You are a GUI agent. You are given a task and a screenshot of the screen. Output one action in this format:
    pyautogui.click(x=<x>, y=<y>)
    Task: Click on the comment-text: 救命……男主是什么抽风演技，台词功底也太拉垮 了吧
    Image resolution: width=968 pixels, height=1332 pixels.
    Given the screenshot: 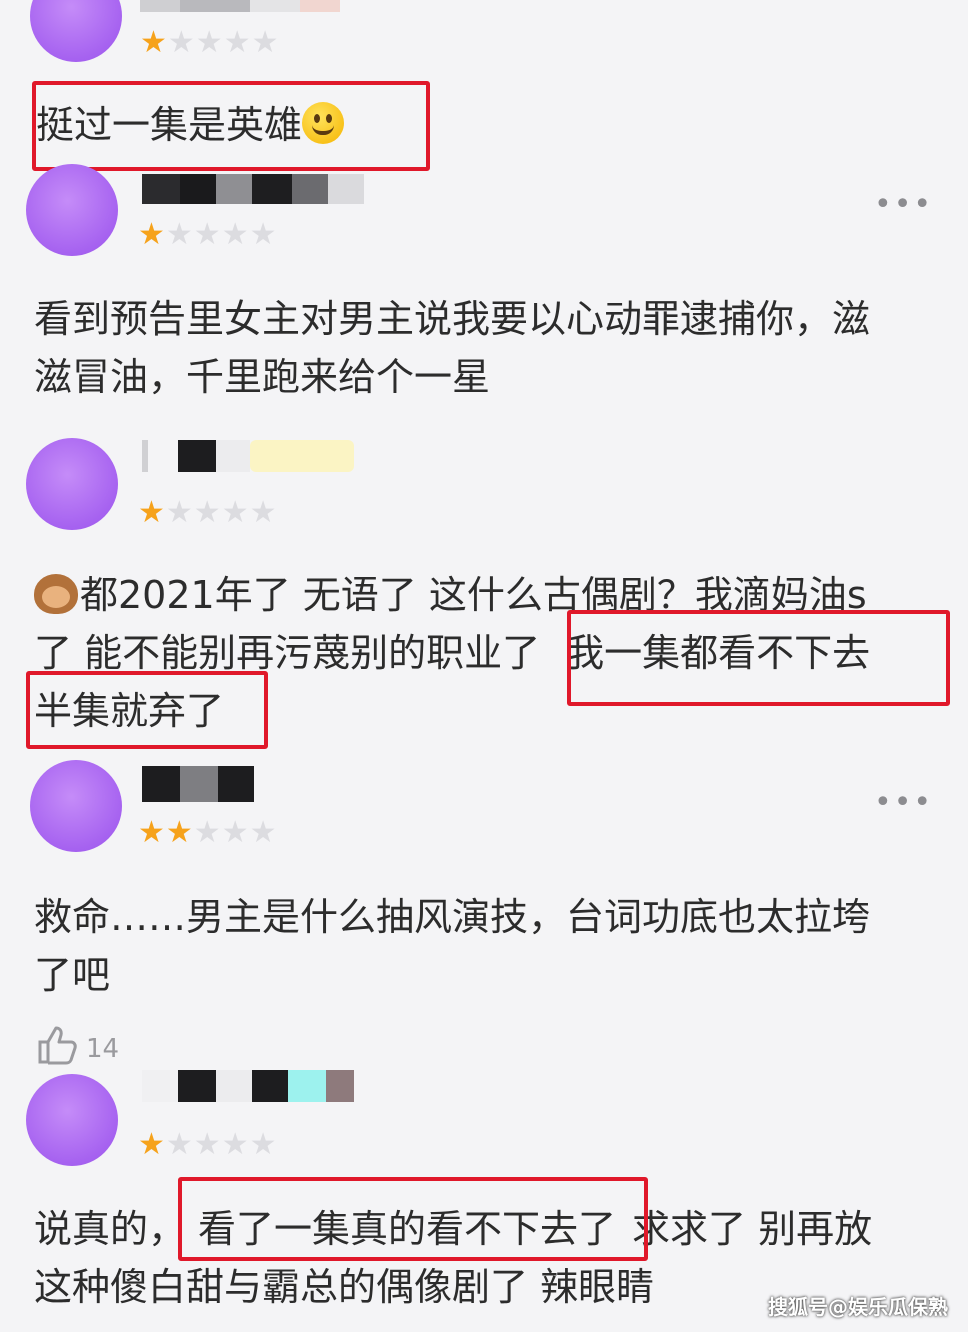 What is the action you would take?
    pyautogui.click(x=452, y=946)
    